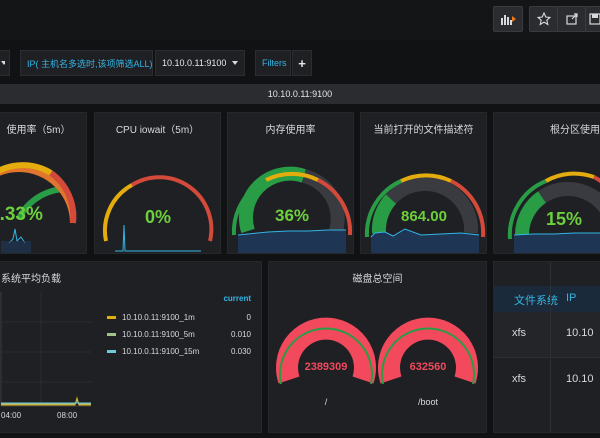 The image size is (600, 438). Describe the element at coordinates (571, 298) in the screenshot. I see `column-header-ip: IP` at that location.